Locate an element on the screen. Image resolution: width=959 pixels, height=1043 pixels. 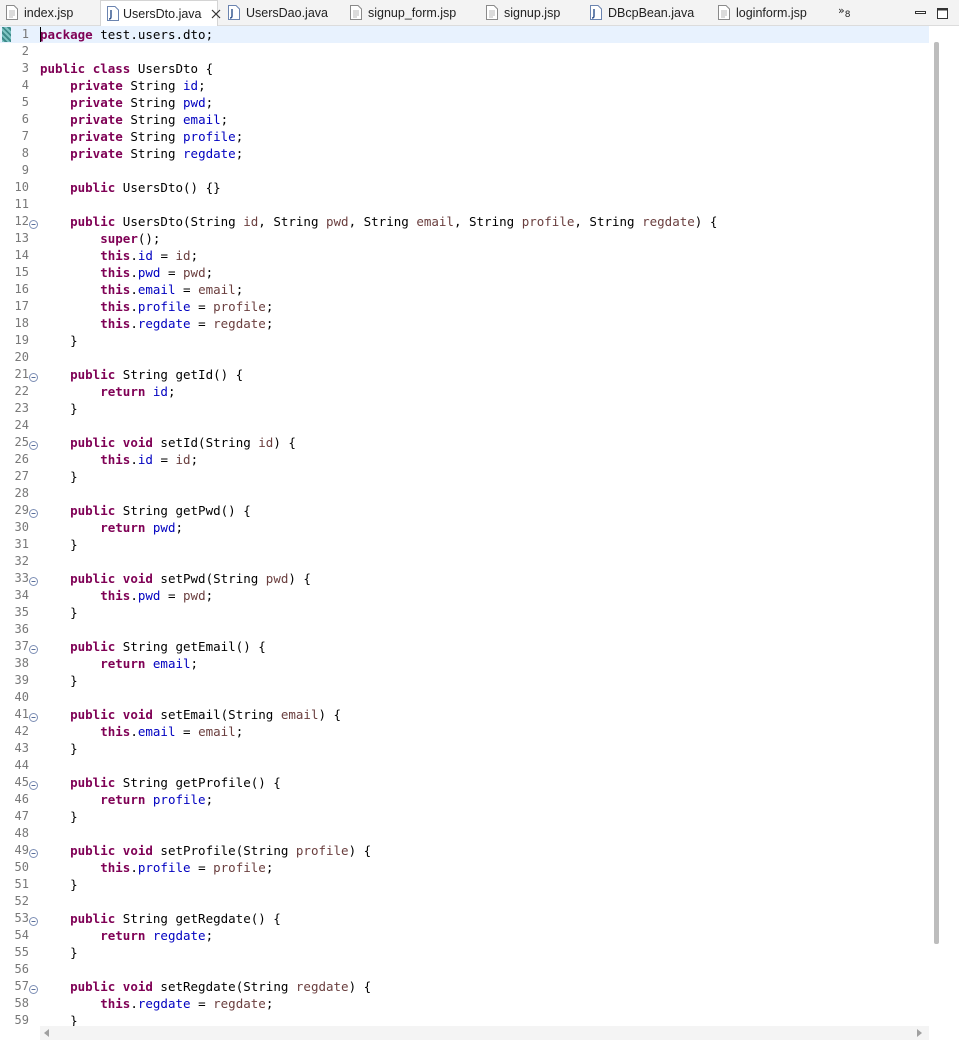
line-number: 4 is located at coordinates (25, 85).